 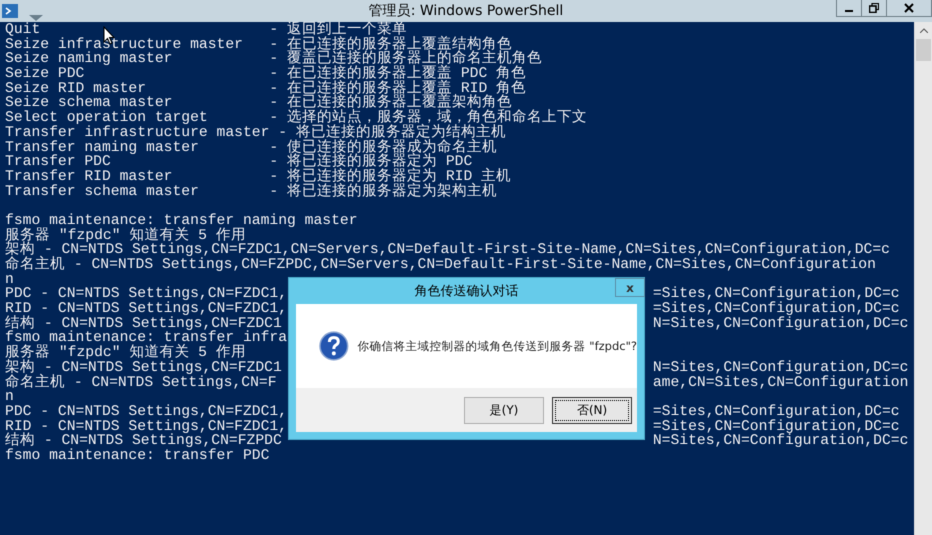 I want to click on dialog-button: 是(Y), so click(x=504, y=410).